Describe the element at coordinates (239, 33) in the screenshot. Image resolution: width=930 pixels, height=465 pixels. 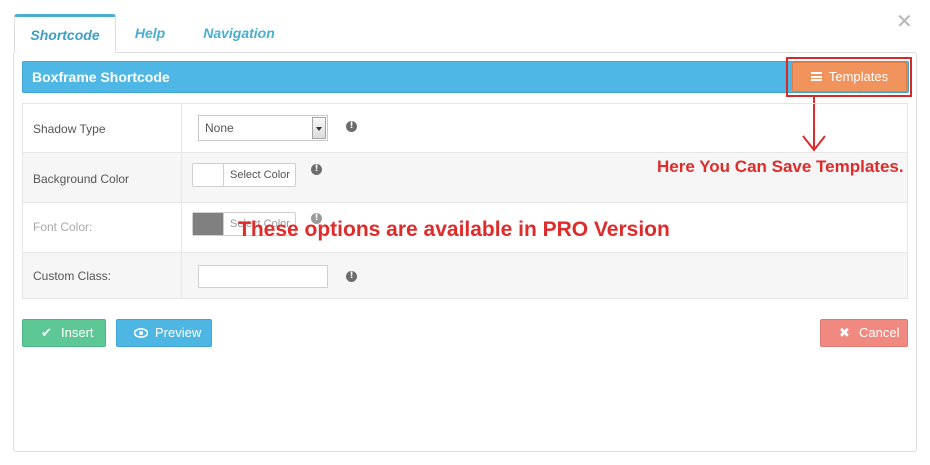
I see `tab-navigation: Navigation` at that location.